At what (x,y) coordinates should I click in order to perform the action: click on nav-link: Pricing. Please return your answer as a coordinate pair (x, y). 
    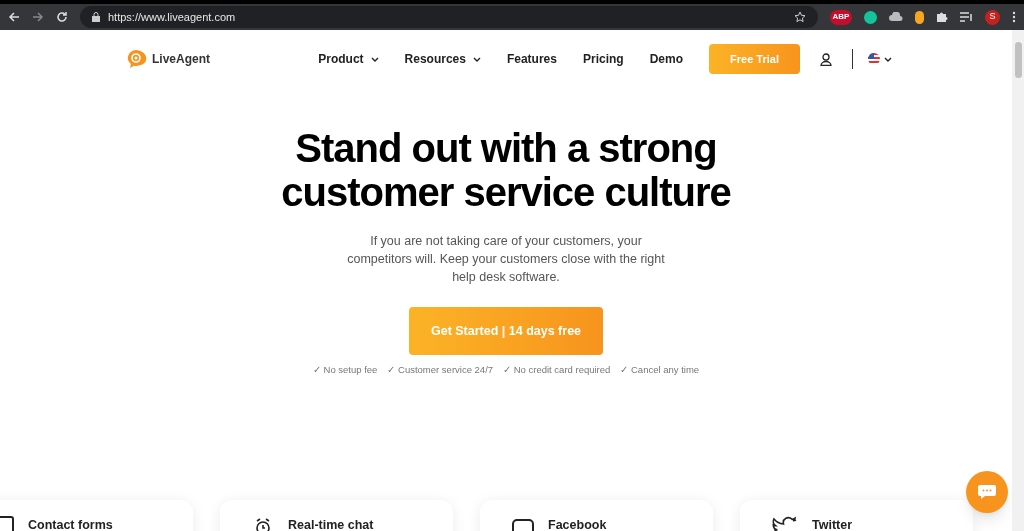
    Looking at the image, I should click on (603, 59).